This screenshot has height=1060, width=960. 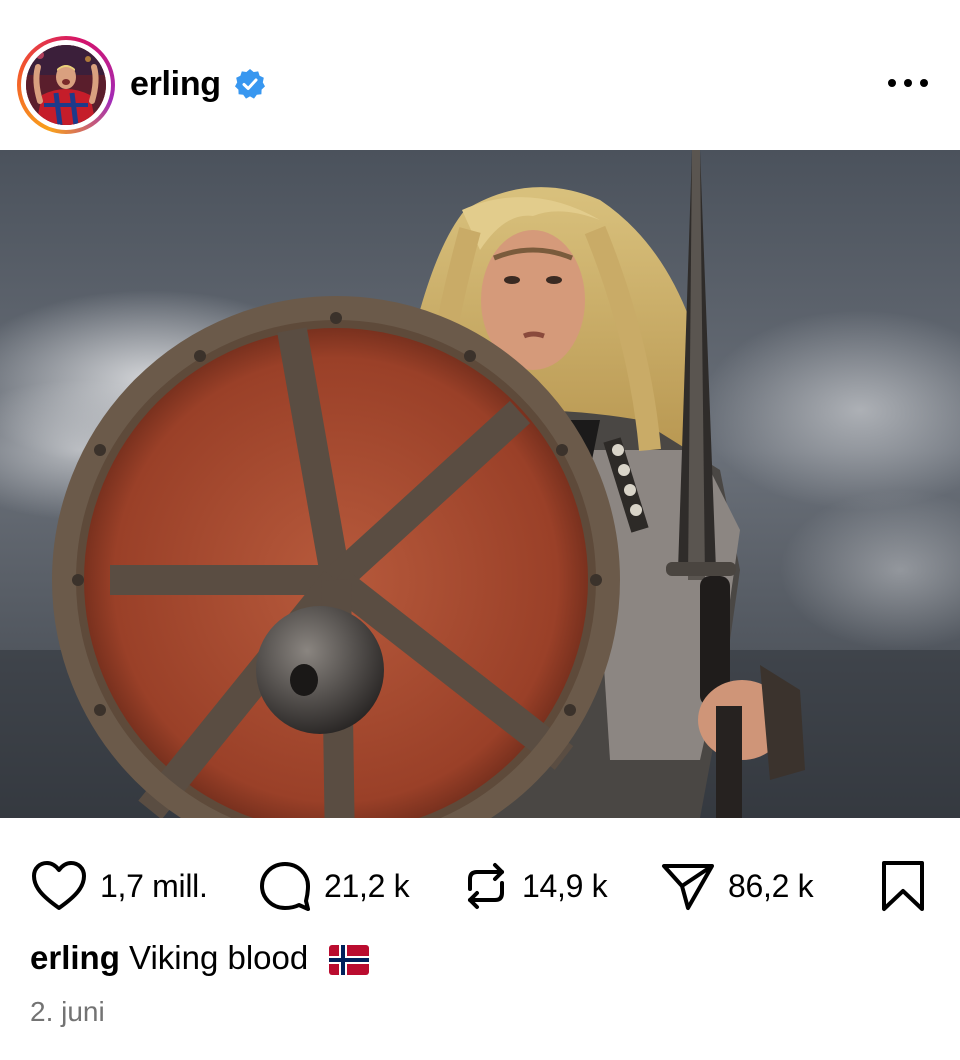 What do you see at coordinates (75, 957) in the screenshot?
I see `caption-username: erling` at bounding box center [75, 957].